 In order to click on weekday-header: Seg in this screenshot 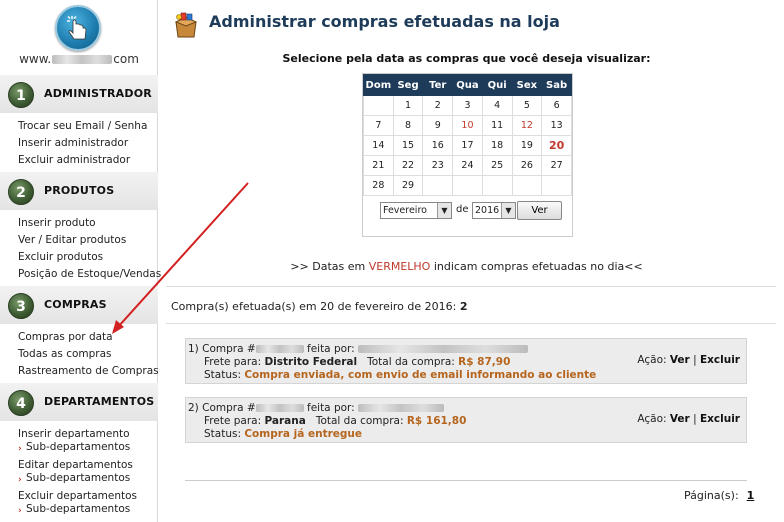, I will do `click(408, 85)`.